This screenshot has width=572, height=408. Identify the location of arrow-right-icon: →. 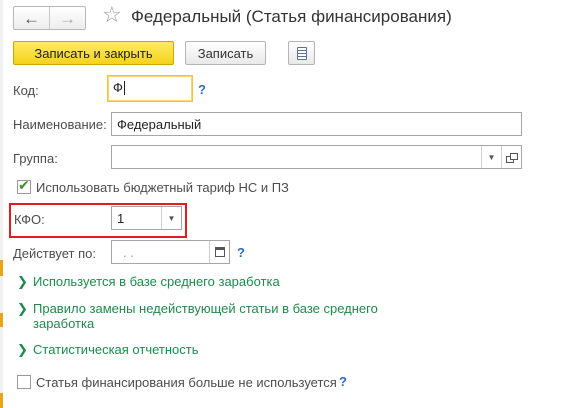
(67, 18).